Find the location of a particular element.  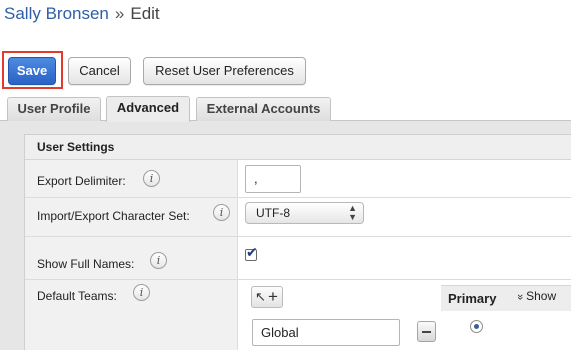

team-name-input: Global is located at coordinates (326, 332).